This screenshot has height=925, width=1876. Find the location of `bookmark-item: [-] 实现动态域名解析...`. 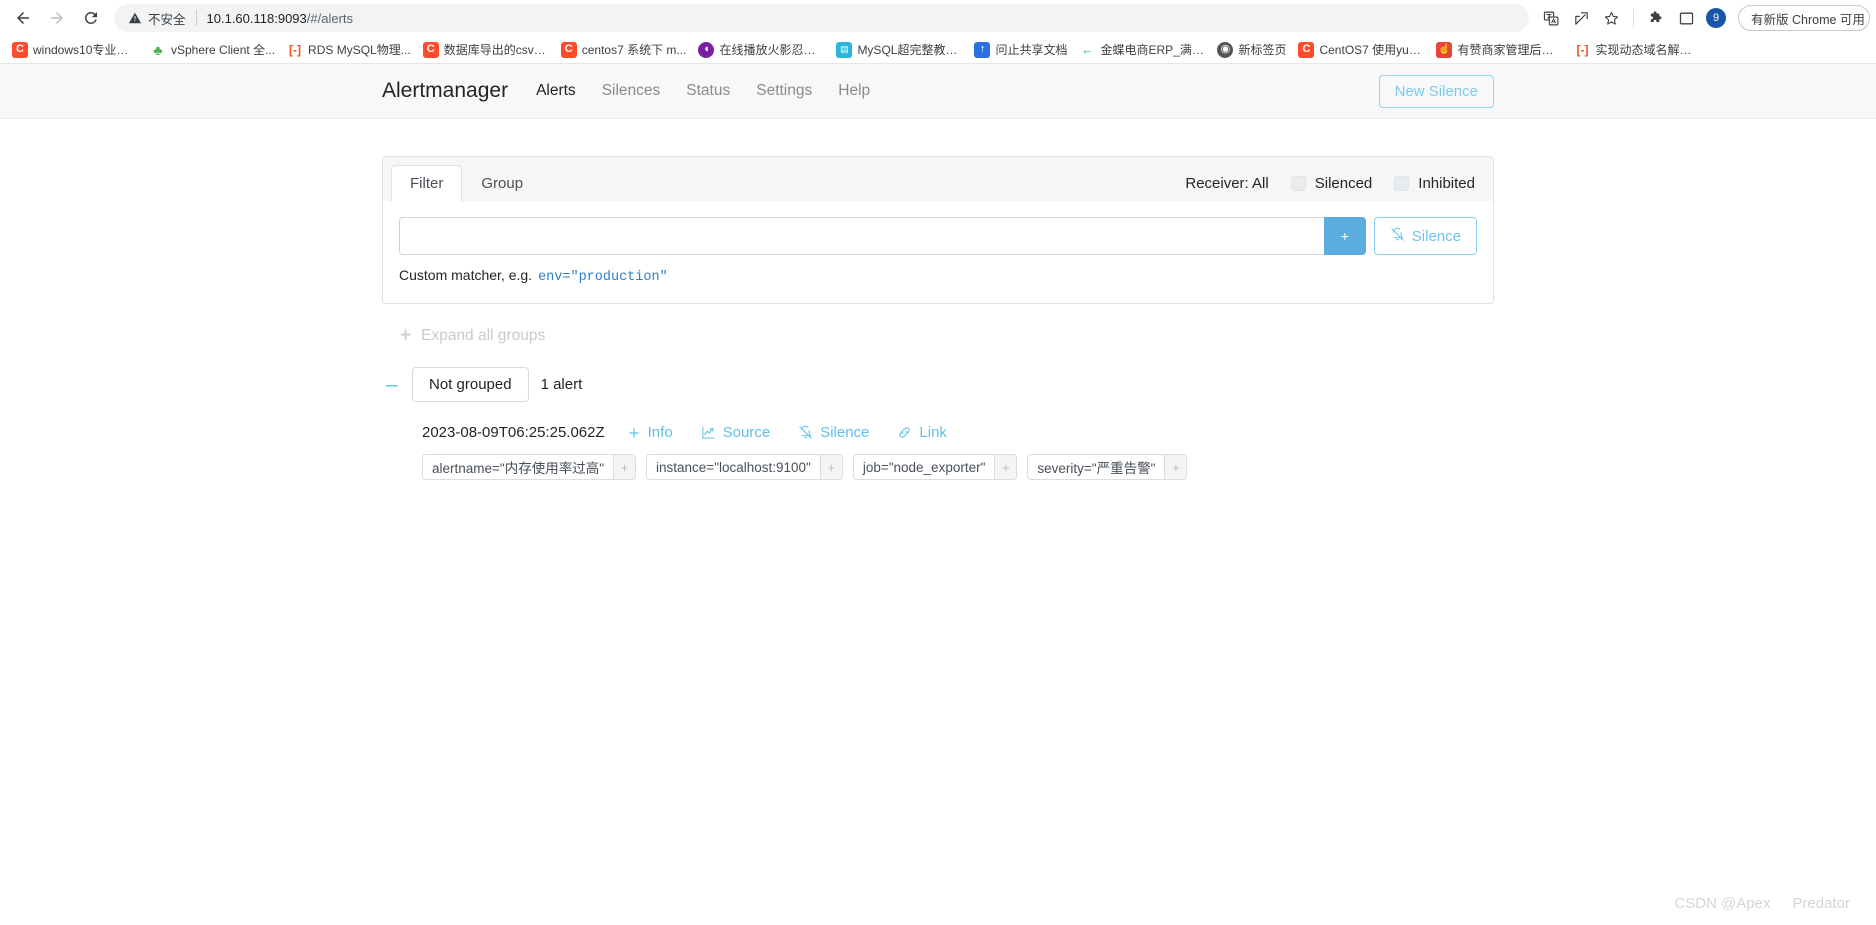

bookmark-item: [-] 实现动态域名解析... is located at coordinates (1637, 50).